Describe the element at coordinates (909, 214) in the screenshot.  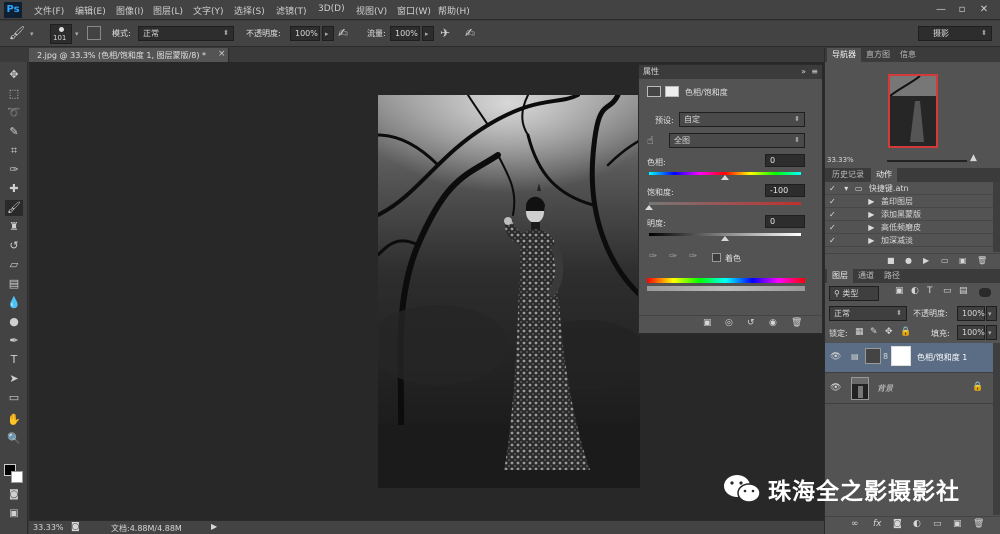
I see `action-item: ✓ ▶ 添加黑蒙版` at that location.